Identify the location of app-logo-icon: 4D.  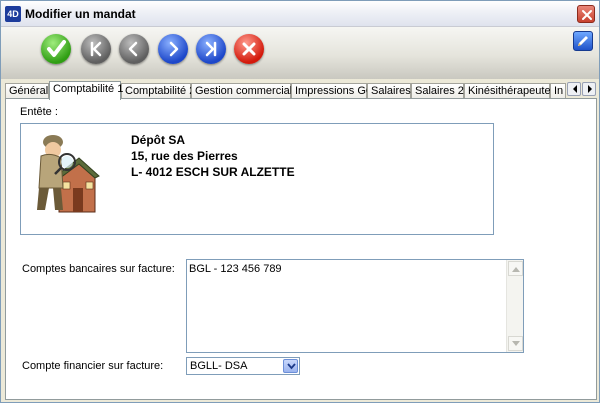
(13, 14).